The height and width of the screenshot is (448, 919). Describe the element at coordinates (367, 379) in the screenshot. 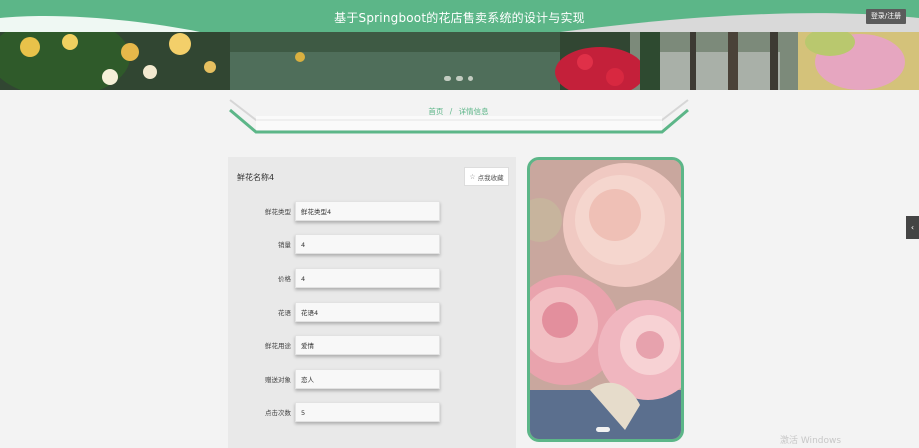

I see `field-value-recipient: 恋人` at that location.